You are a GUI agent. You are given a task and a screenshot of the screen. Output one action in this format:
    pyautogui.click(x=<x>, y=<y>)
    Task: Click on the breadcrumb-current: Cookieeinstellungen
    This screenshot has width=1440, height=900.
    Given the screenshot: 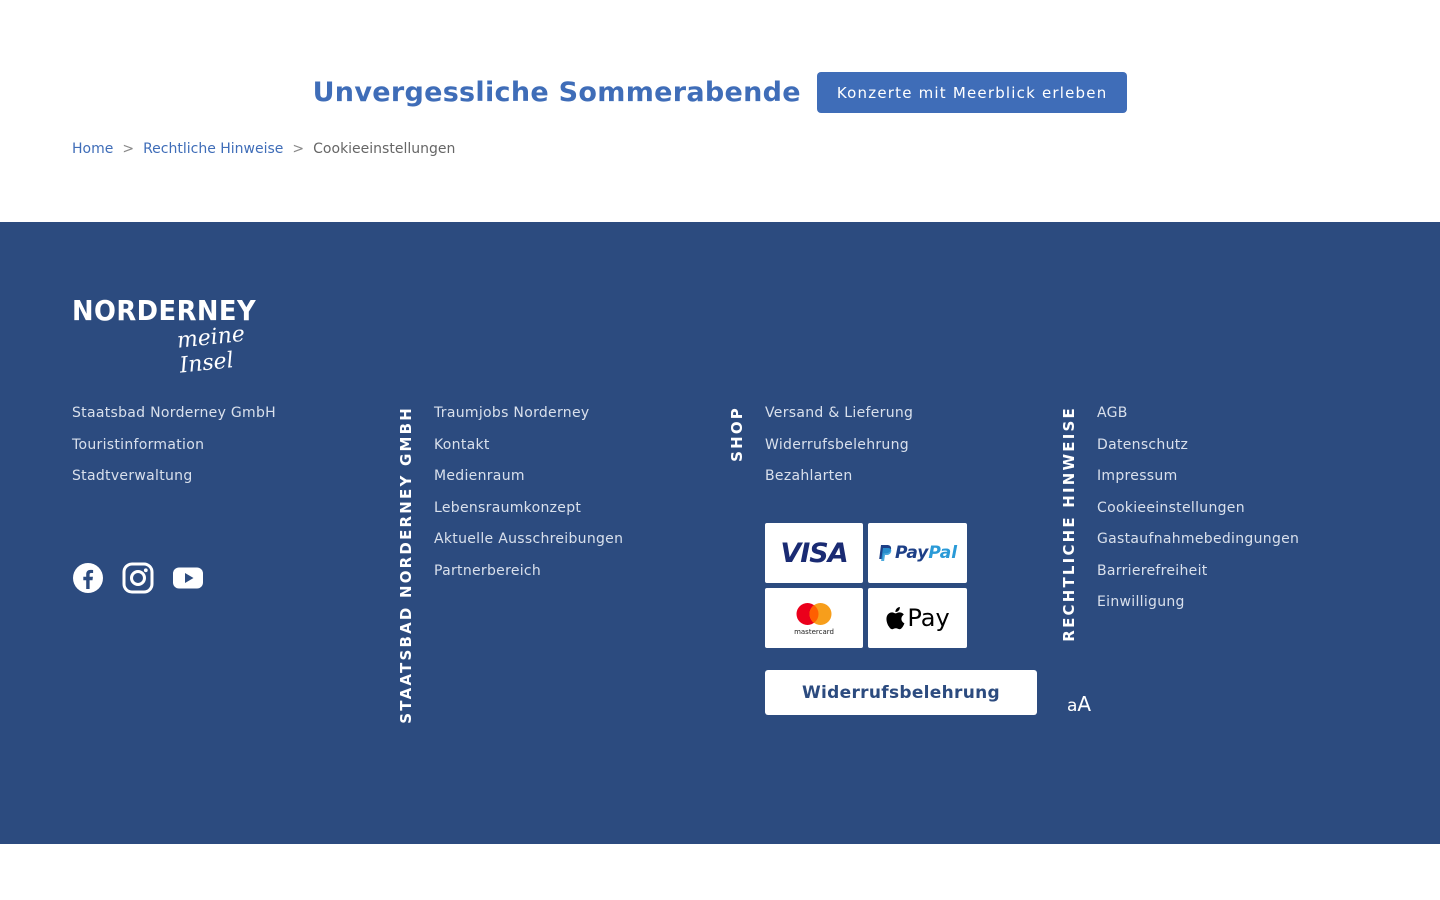 What is the action you would take?
    pyautogui.click(x=384, y=149)
    